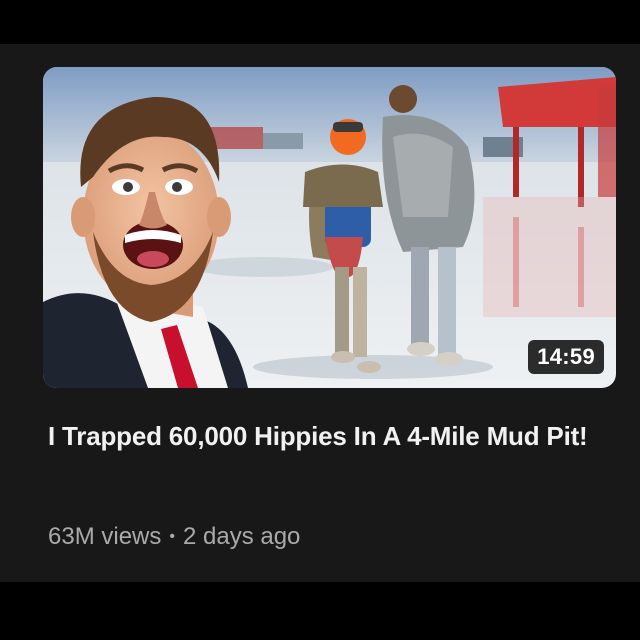 The height and width of the screenshot is (640, 640). What do you see at coordinates (566, 357) in the screenshot?
I see `duration-badge: 14:59` at bounding box center [566, 357].